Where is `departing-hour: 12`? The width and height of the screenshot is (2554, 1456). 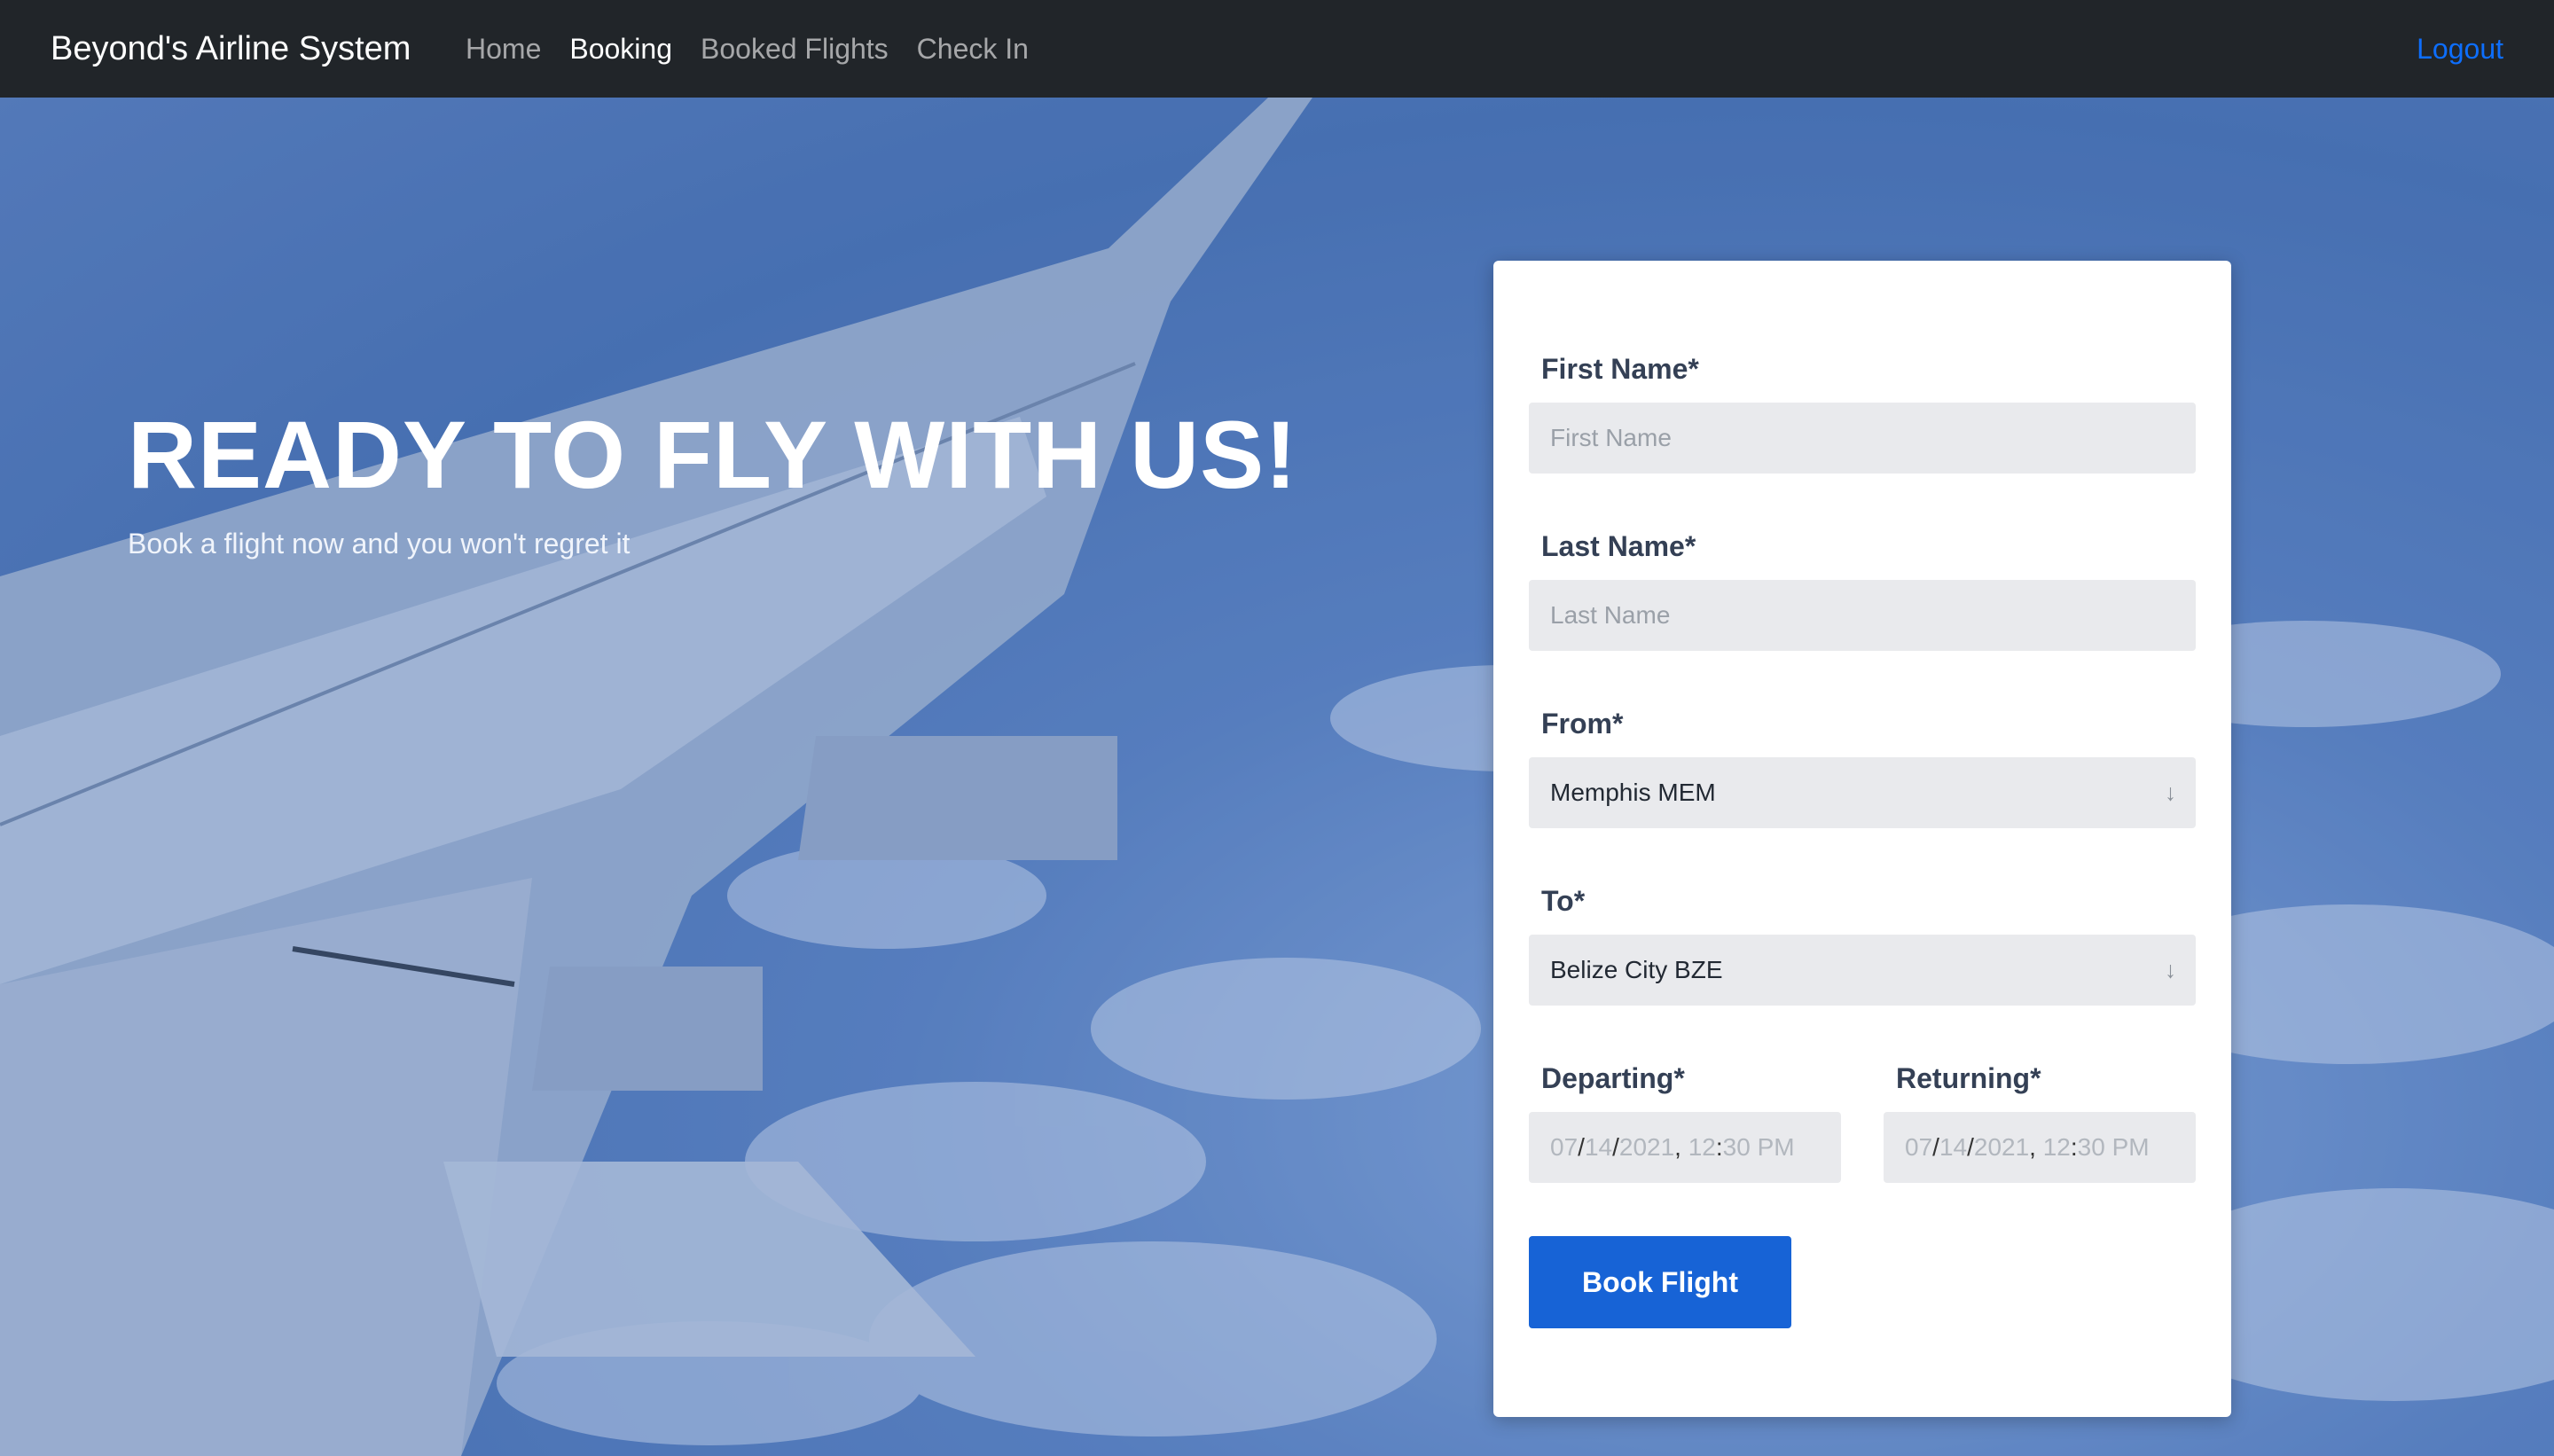 departing-hour: 12 is located at coordinates (1702, 1147).